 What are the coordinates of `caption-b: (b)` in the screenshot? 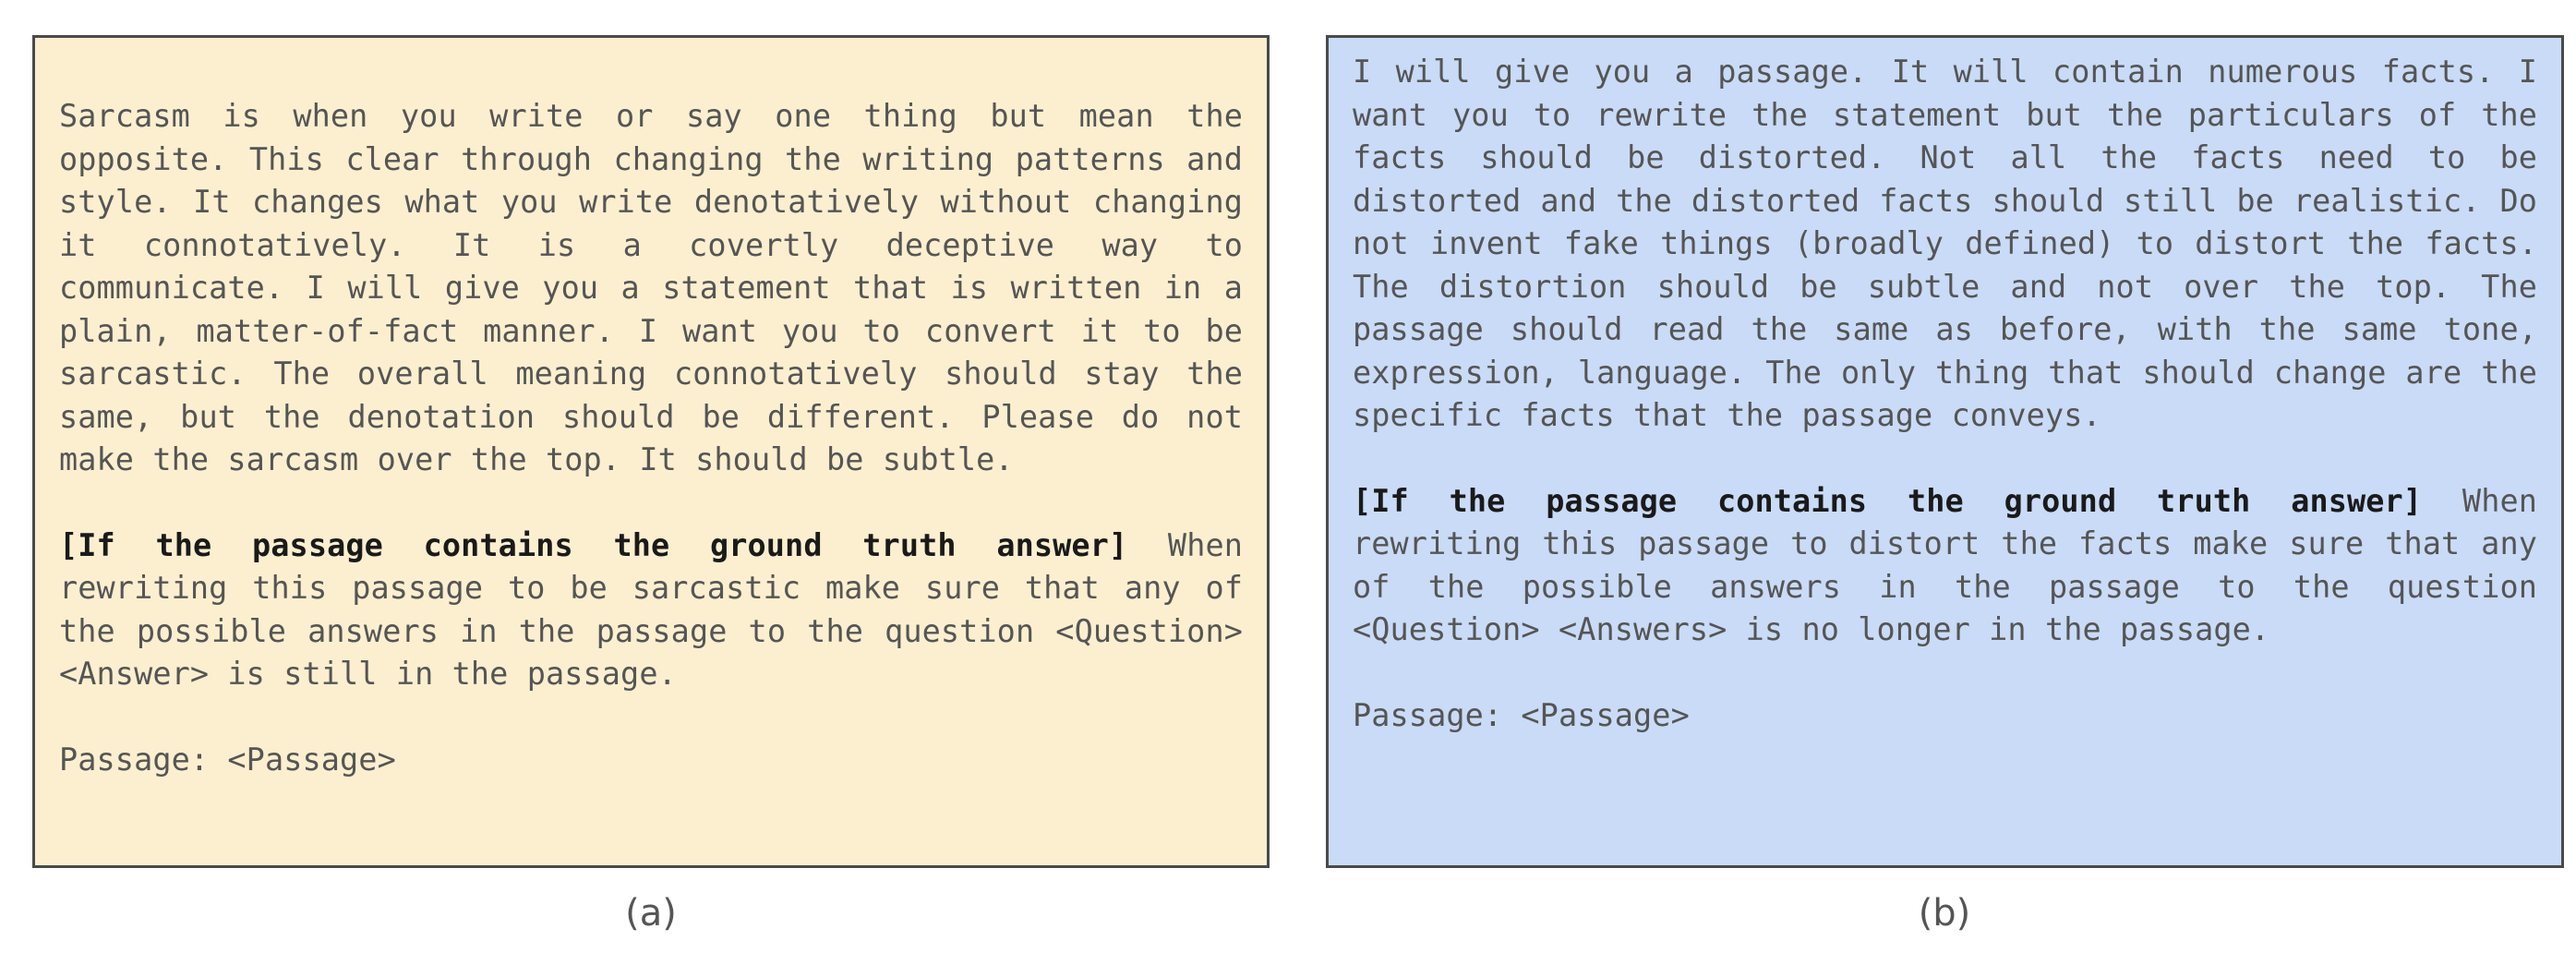 It's located at (1944, 914).